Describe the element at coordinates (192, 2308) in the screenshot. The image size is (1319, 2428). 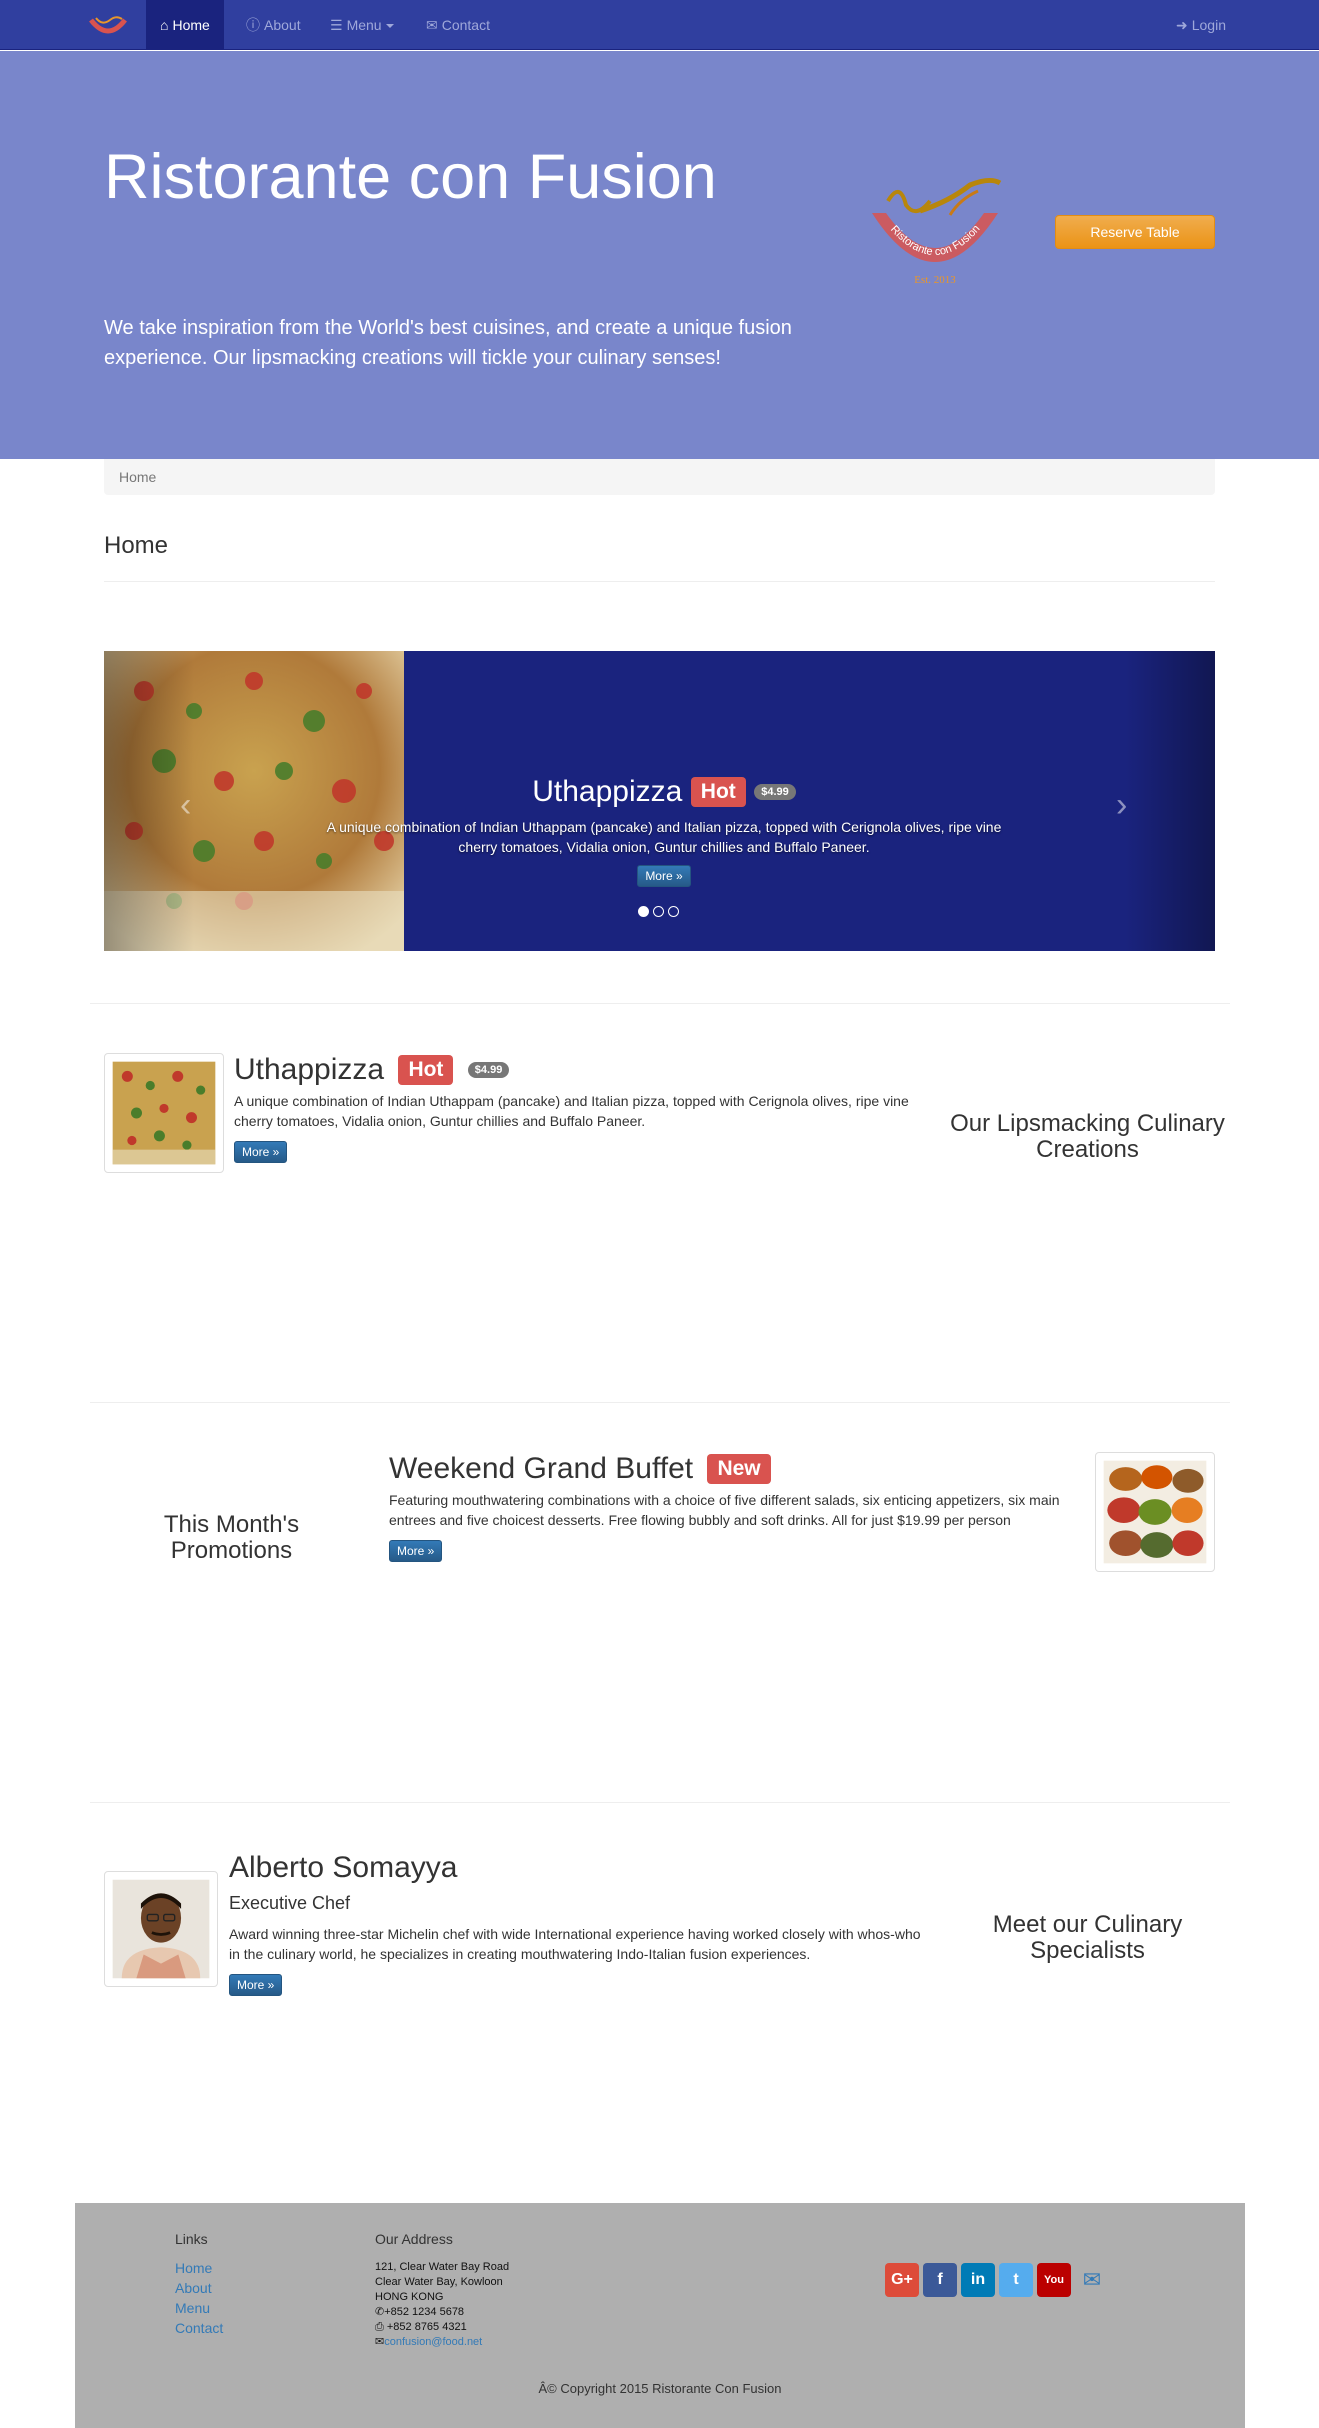
I see `footer-link-menu: Menu` at that location.